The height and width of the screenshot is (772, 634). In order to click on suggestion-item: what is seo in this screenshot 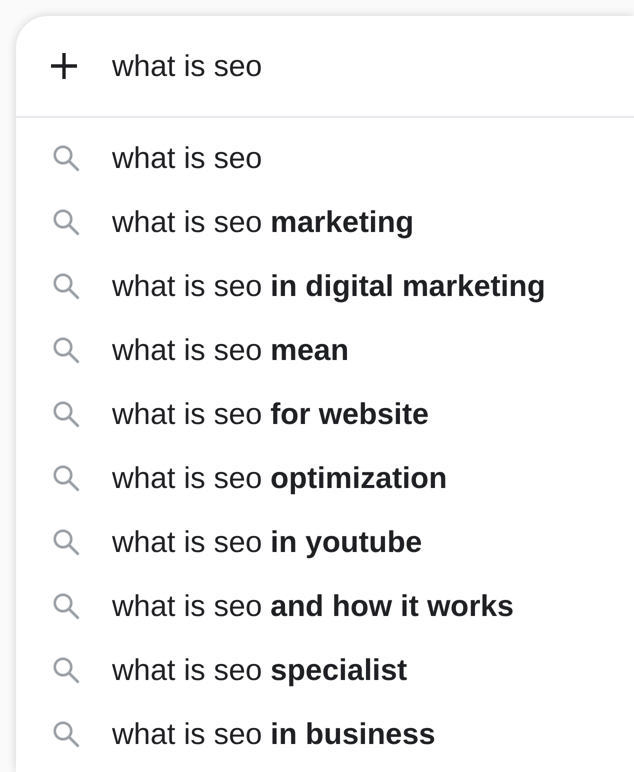, I will do `click(145, 158)`.